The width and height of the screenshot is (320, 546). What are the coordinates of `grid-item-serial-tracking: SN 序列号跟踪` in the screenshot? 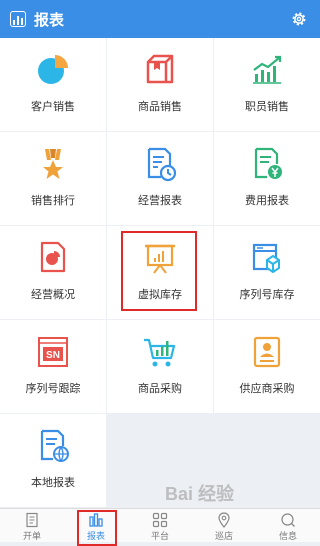 It's located at (53, 366).